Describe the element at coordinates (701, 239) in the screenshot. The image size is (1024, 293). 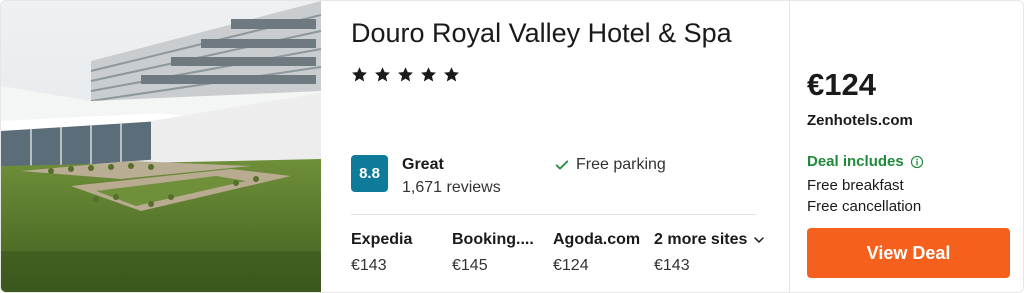
I see `offer-site: 2 more sites` at that location.